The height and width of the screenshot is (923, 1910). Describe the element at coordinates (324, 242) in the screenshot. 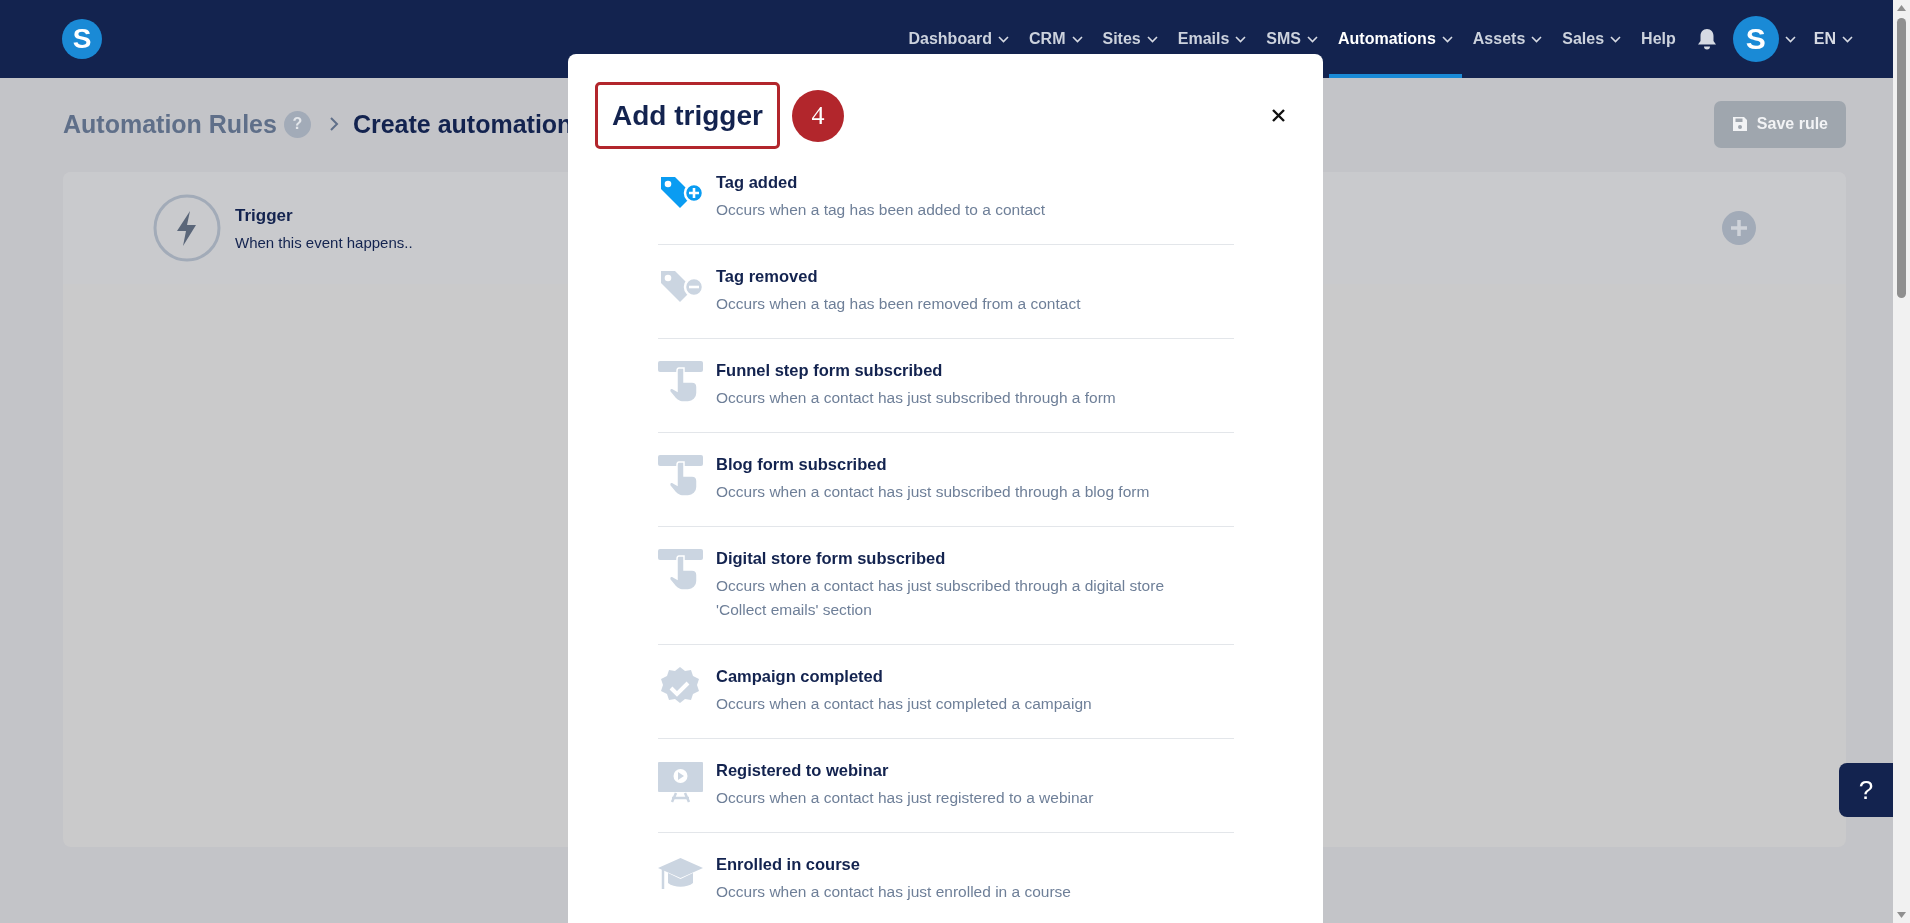

I see `trigger-subtitle: When this event happens..` at that location.